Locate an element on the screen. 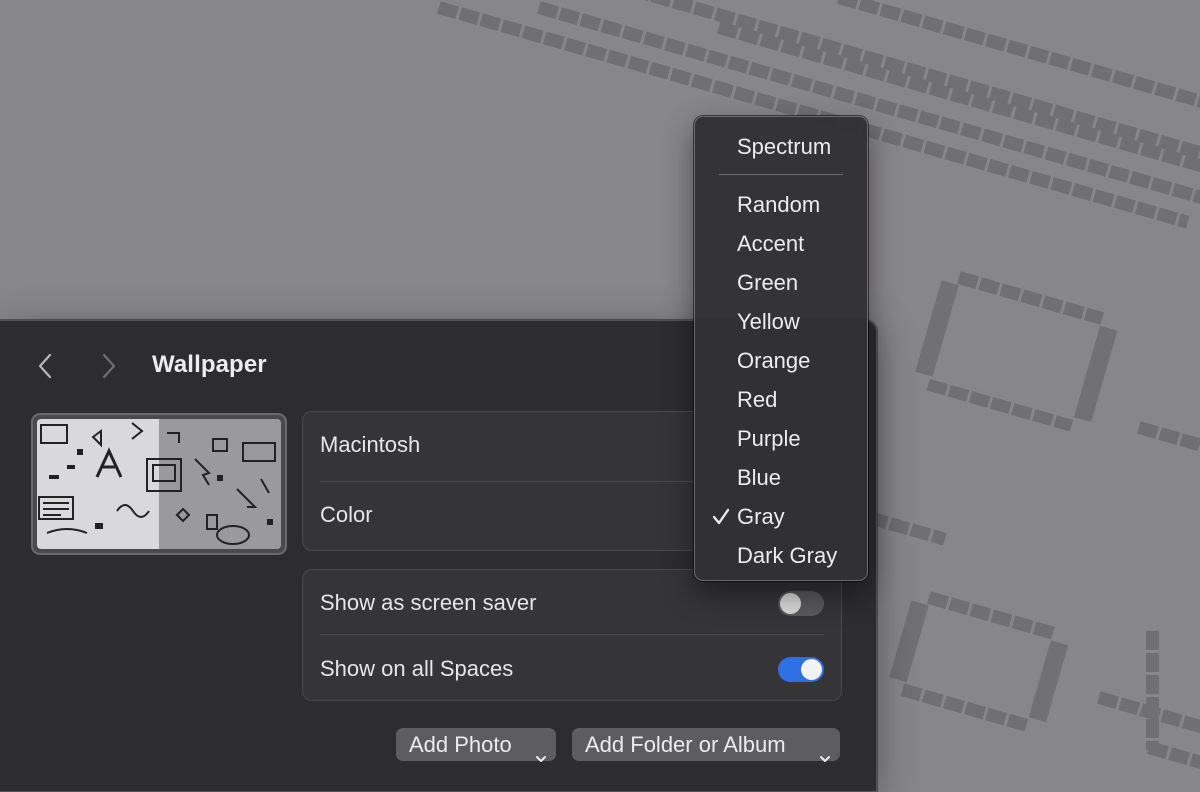 The width and height of the screenshot is (1200, 792). menu-item-purple: Purple is located at coordinates (781, 437).